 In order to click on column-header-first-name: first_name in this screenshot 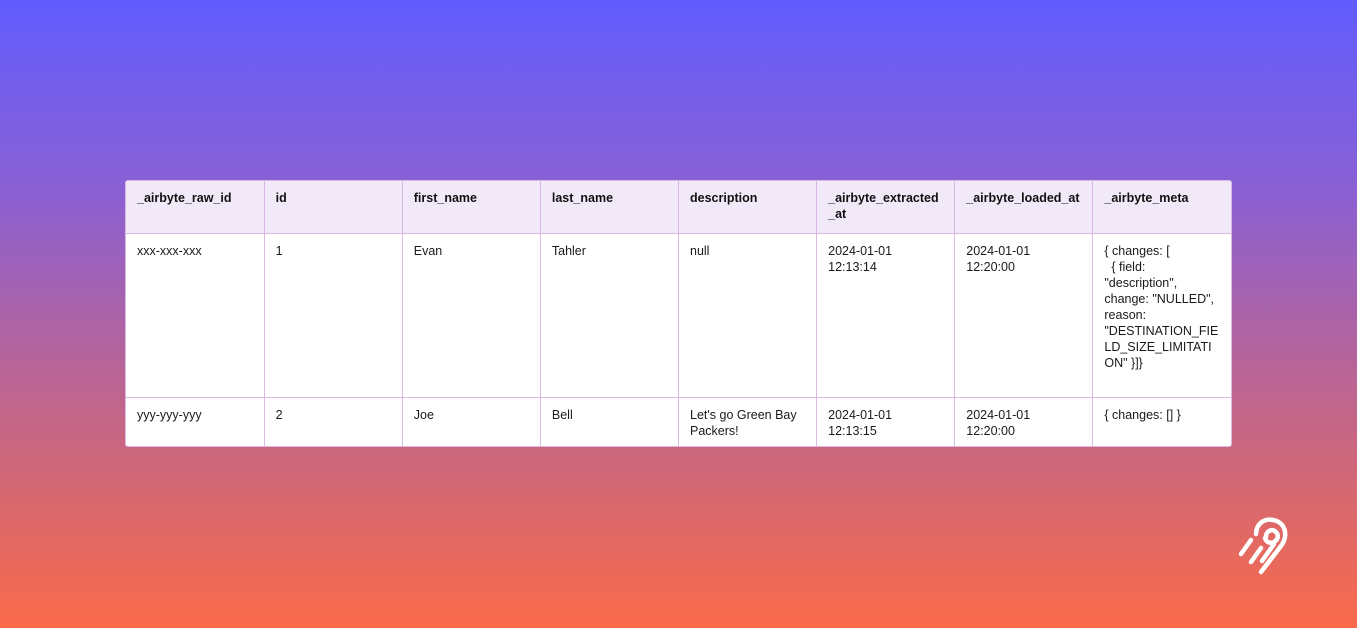, I will do `click(471, 207)`.